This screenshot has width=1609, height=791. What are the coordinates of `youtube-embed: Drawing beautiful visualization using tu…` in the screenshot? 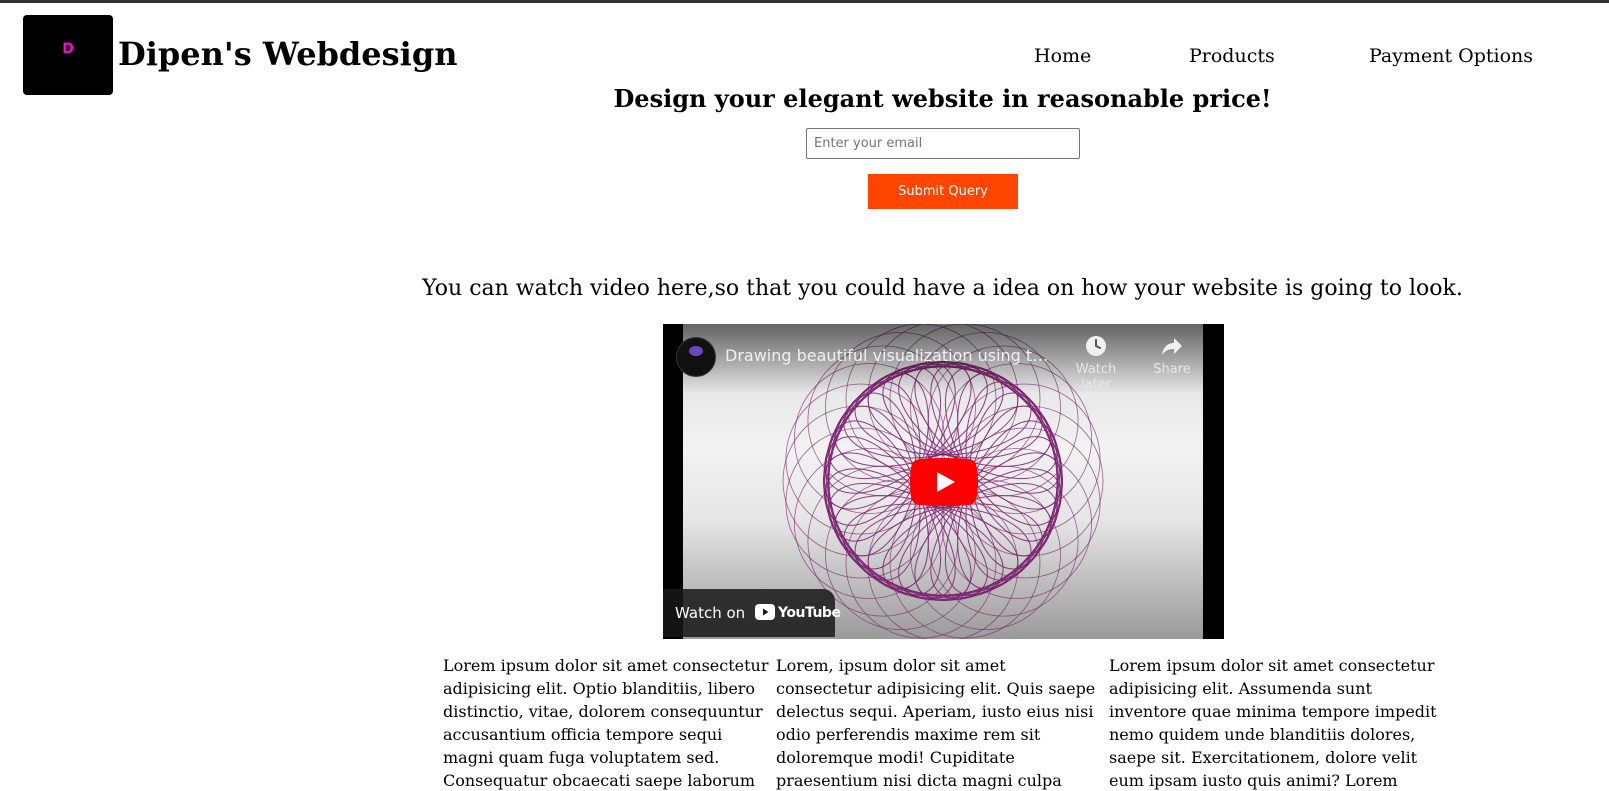 It's located at (943, 481).